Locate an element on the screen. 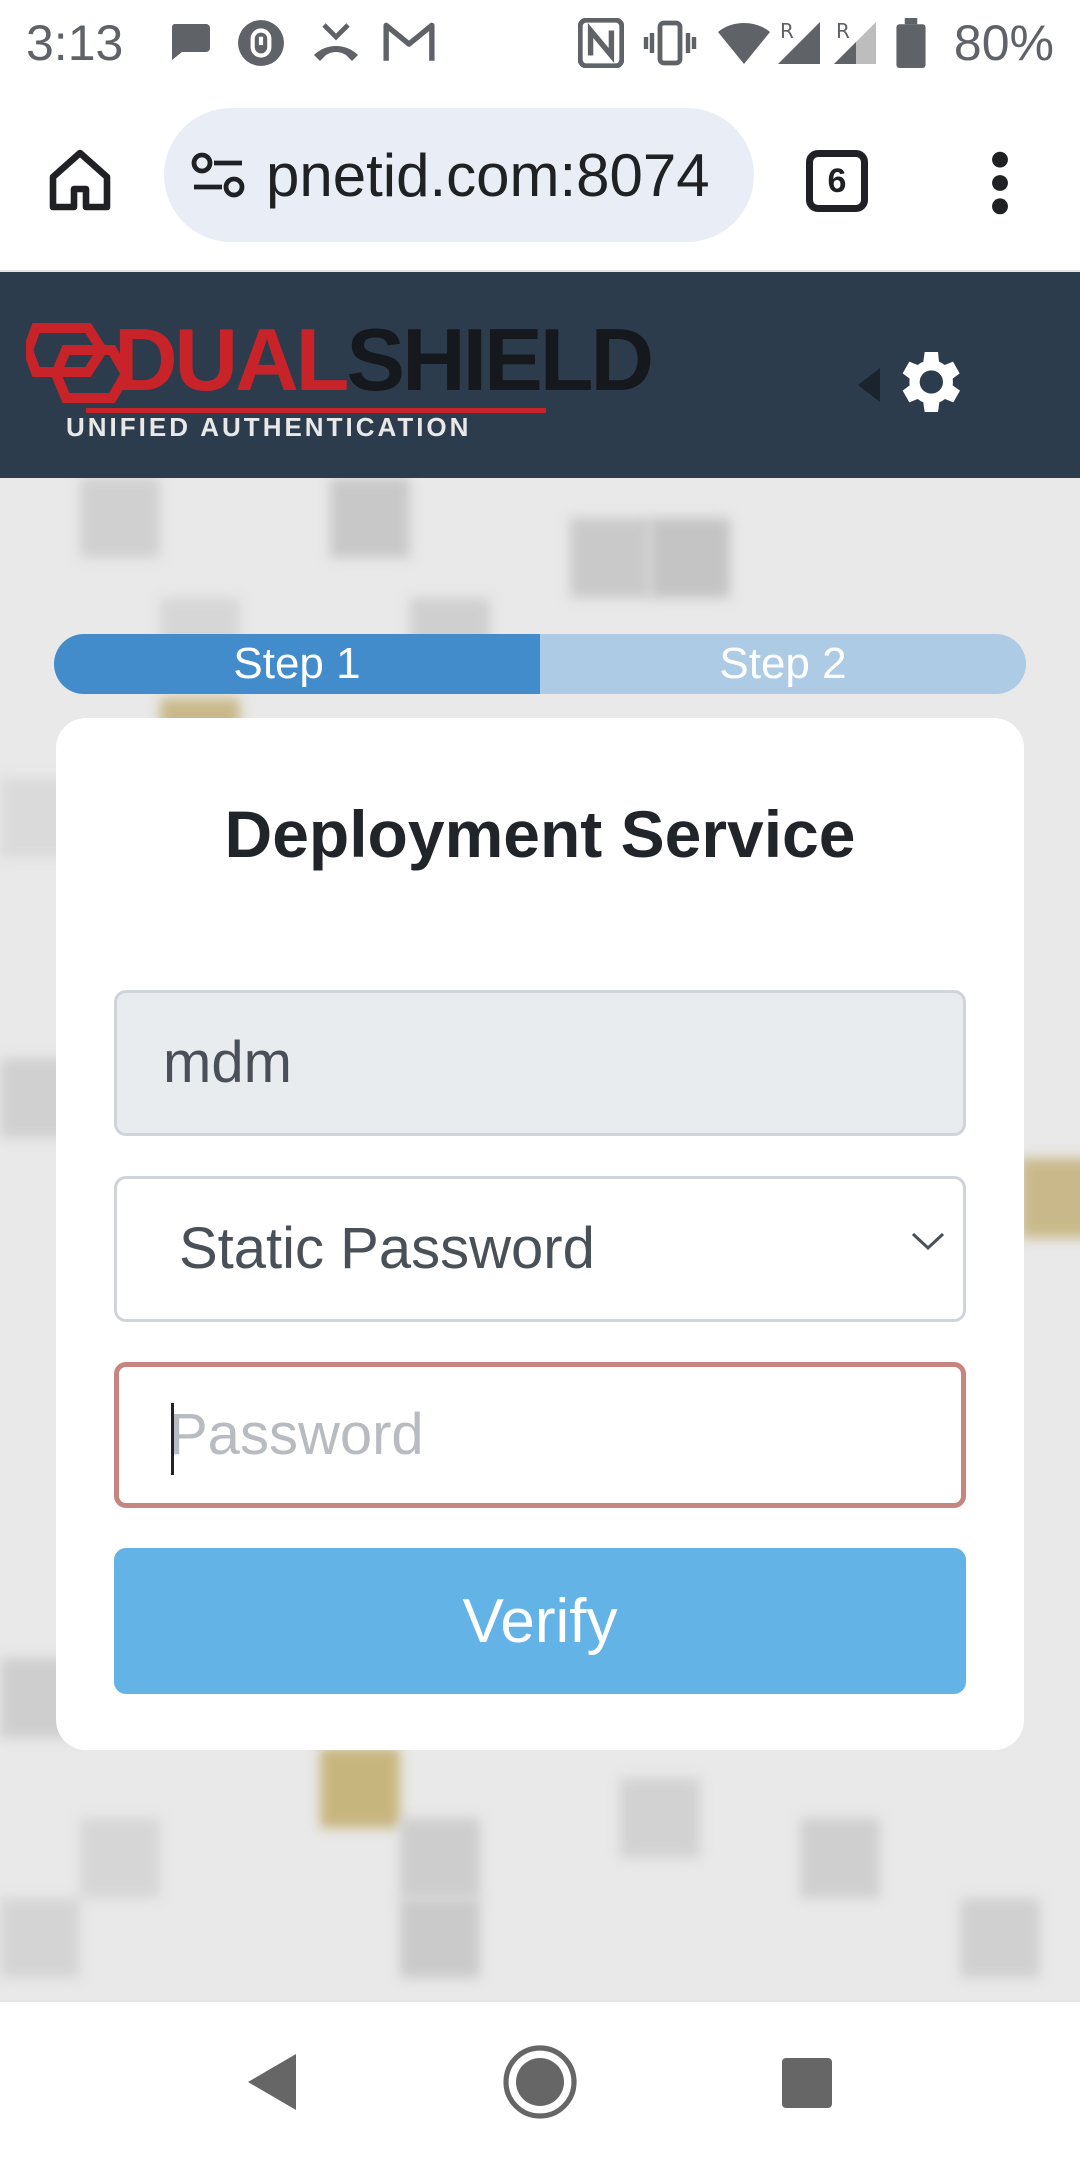 This screenshot has height=2160, width=1080. password-input: Password is located at coordinates (540, 1435).